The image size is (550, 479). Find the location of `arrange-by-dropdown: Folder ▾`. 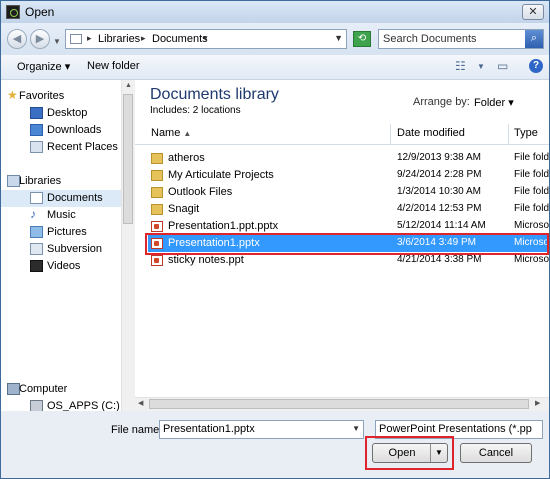

arrange-by-dropdown: Folder ▾ is located at coordinates (494, 102).